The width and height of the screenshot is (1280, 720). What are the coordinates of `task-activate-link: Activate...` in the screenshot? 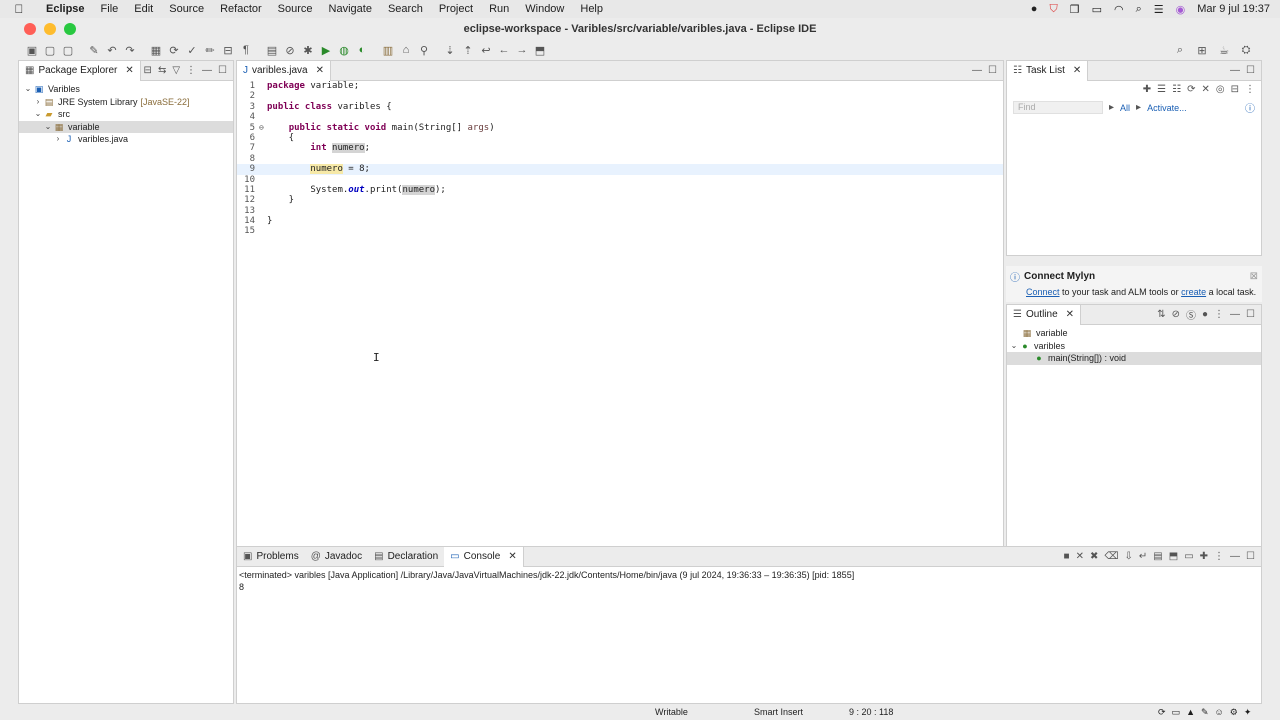 It's located at (1167, 108).